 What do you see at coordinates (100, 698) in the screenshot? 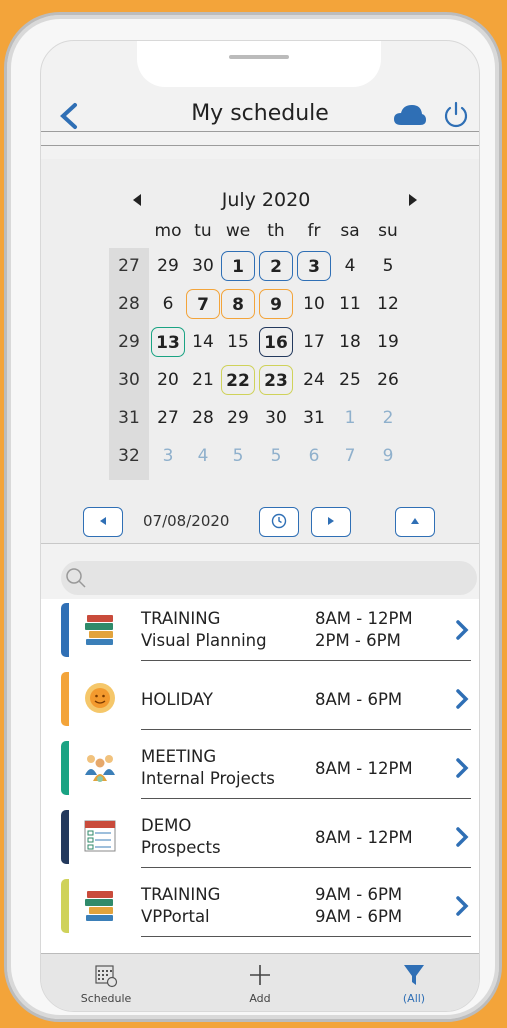
I see `sun-icon` at bounding box center [100, 698].